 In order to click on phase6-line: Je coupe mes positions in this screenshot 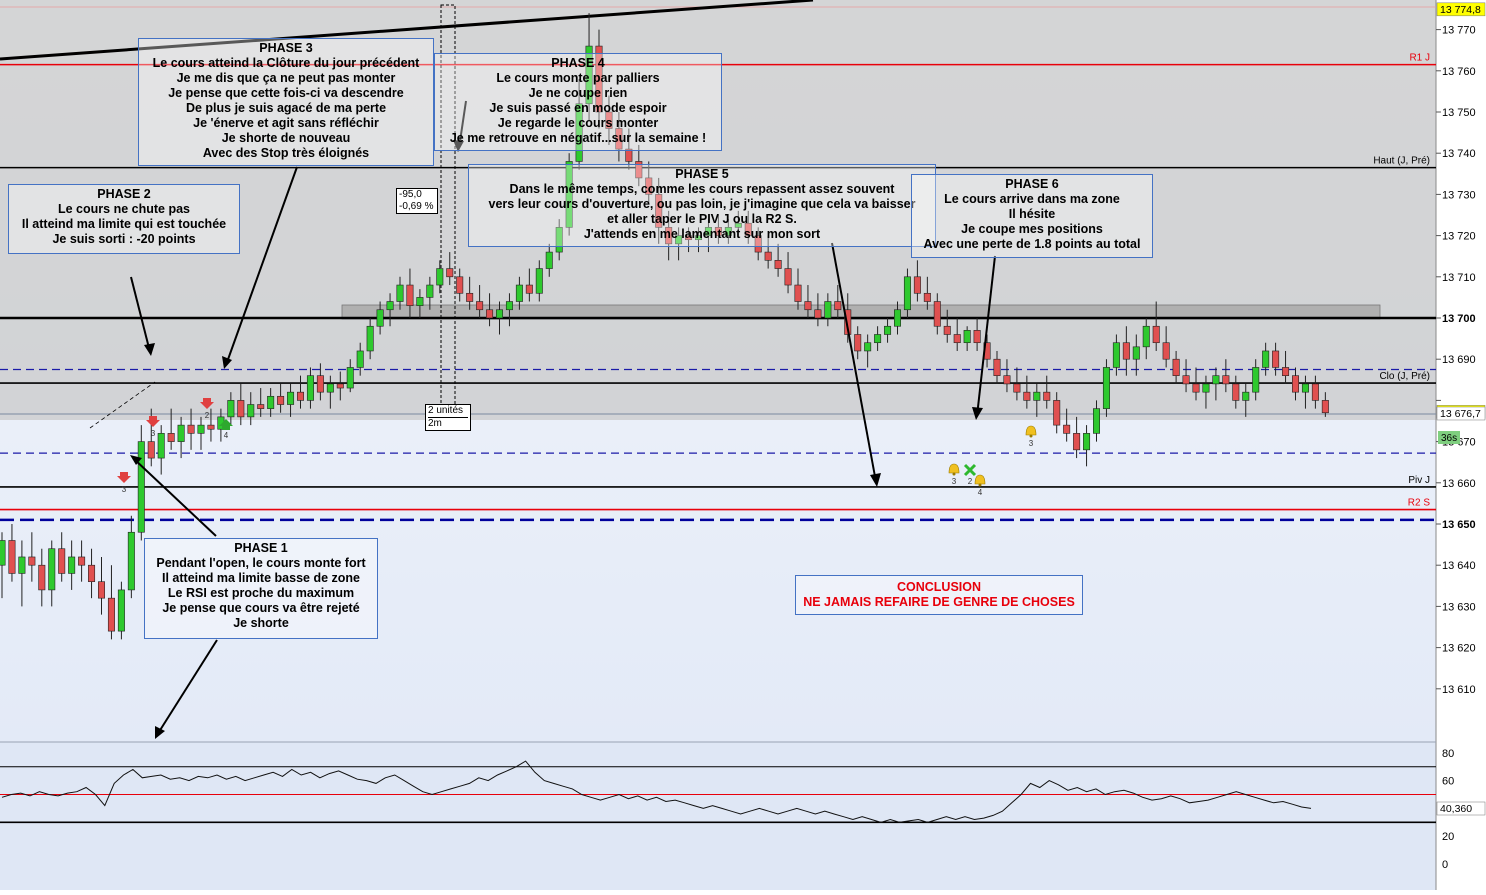, I will do `click(1032, 229)`.